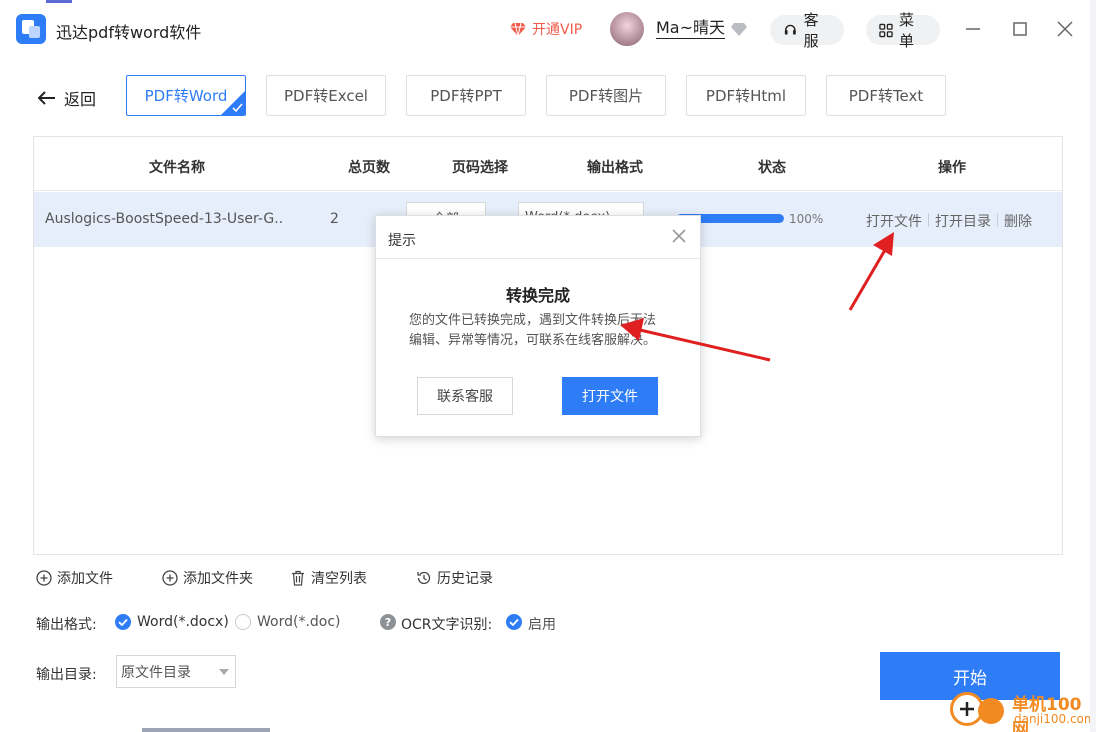 This screenshot has width=1096, height=732. What do you see at coordinates (811, 30) in the screenshot?
I see `service-label: 客服` at bounding box center [811, 30].